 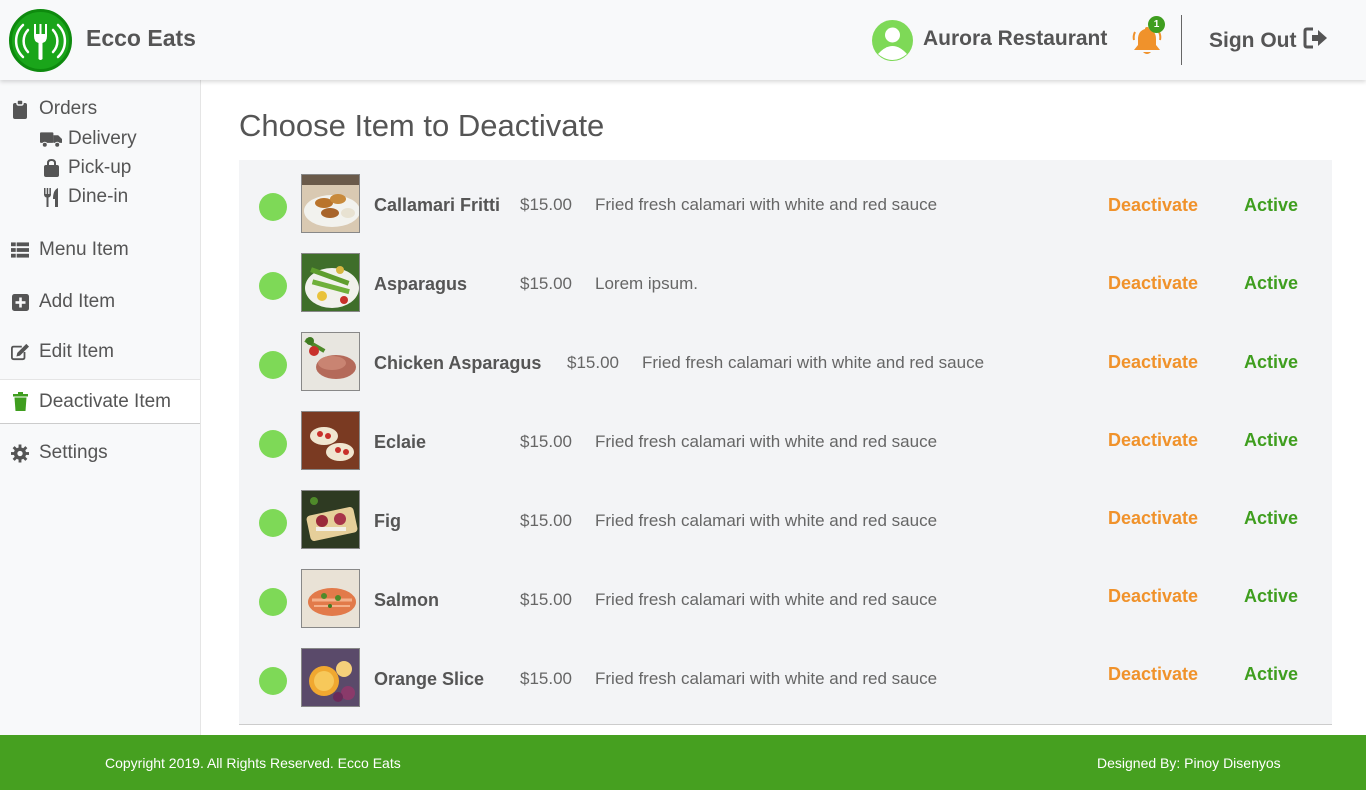 What do you see at coordinates (68, 108) in the screenshot?
I see `sidebar-item-label: Orders` at bounding box center [68, 108].